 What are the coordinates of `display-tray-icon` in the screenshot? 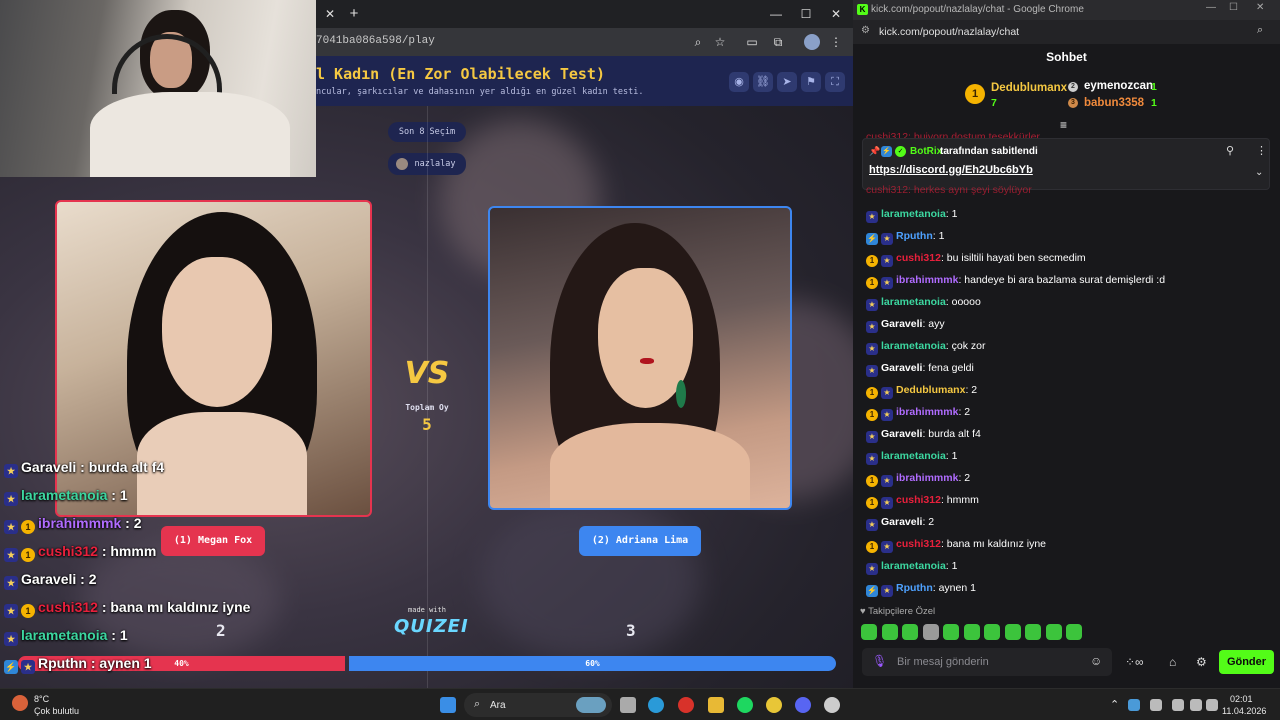 It's located at (1178, 705).